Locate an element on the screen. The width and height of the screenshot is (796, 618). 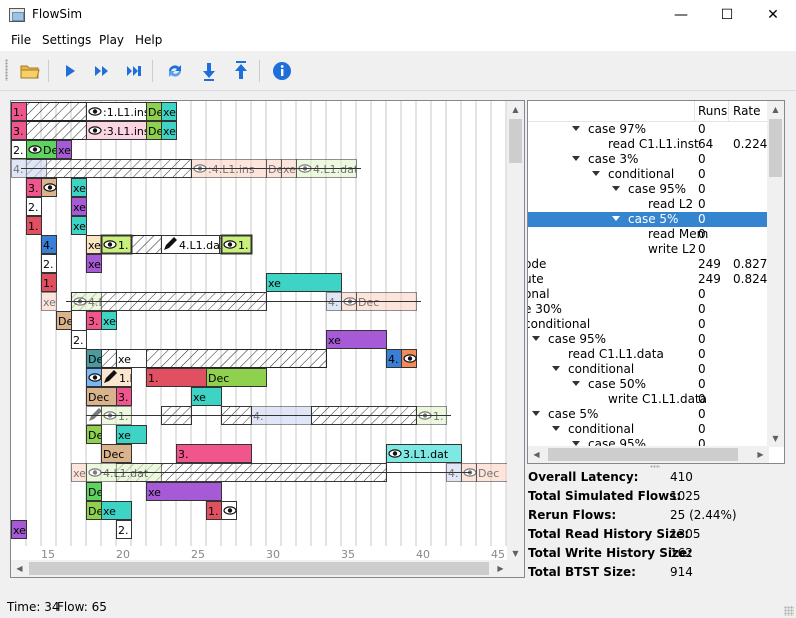
flow-block: 4.L1.dat is located at coordinates (193, 244).